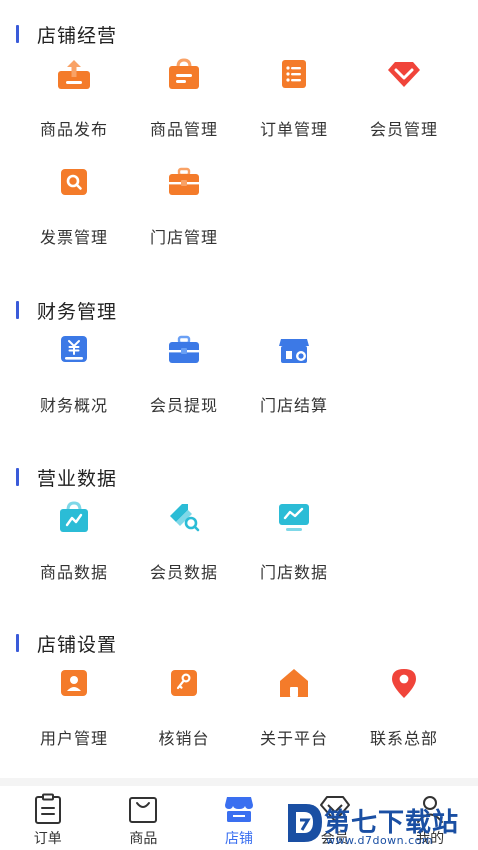 Image resolution: width=478 pixels, height=850 pixels. Describe the element at coordinates (184, 542) in the screenshot. I see `grid-item-member-data: 会员数据` at that location.